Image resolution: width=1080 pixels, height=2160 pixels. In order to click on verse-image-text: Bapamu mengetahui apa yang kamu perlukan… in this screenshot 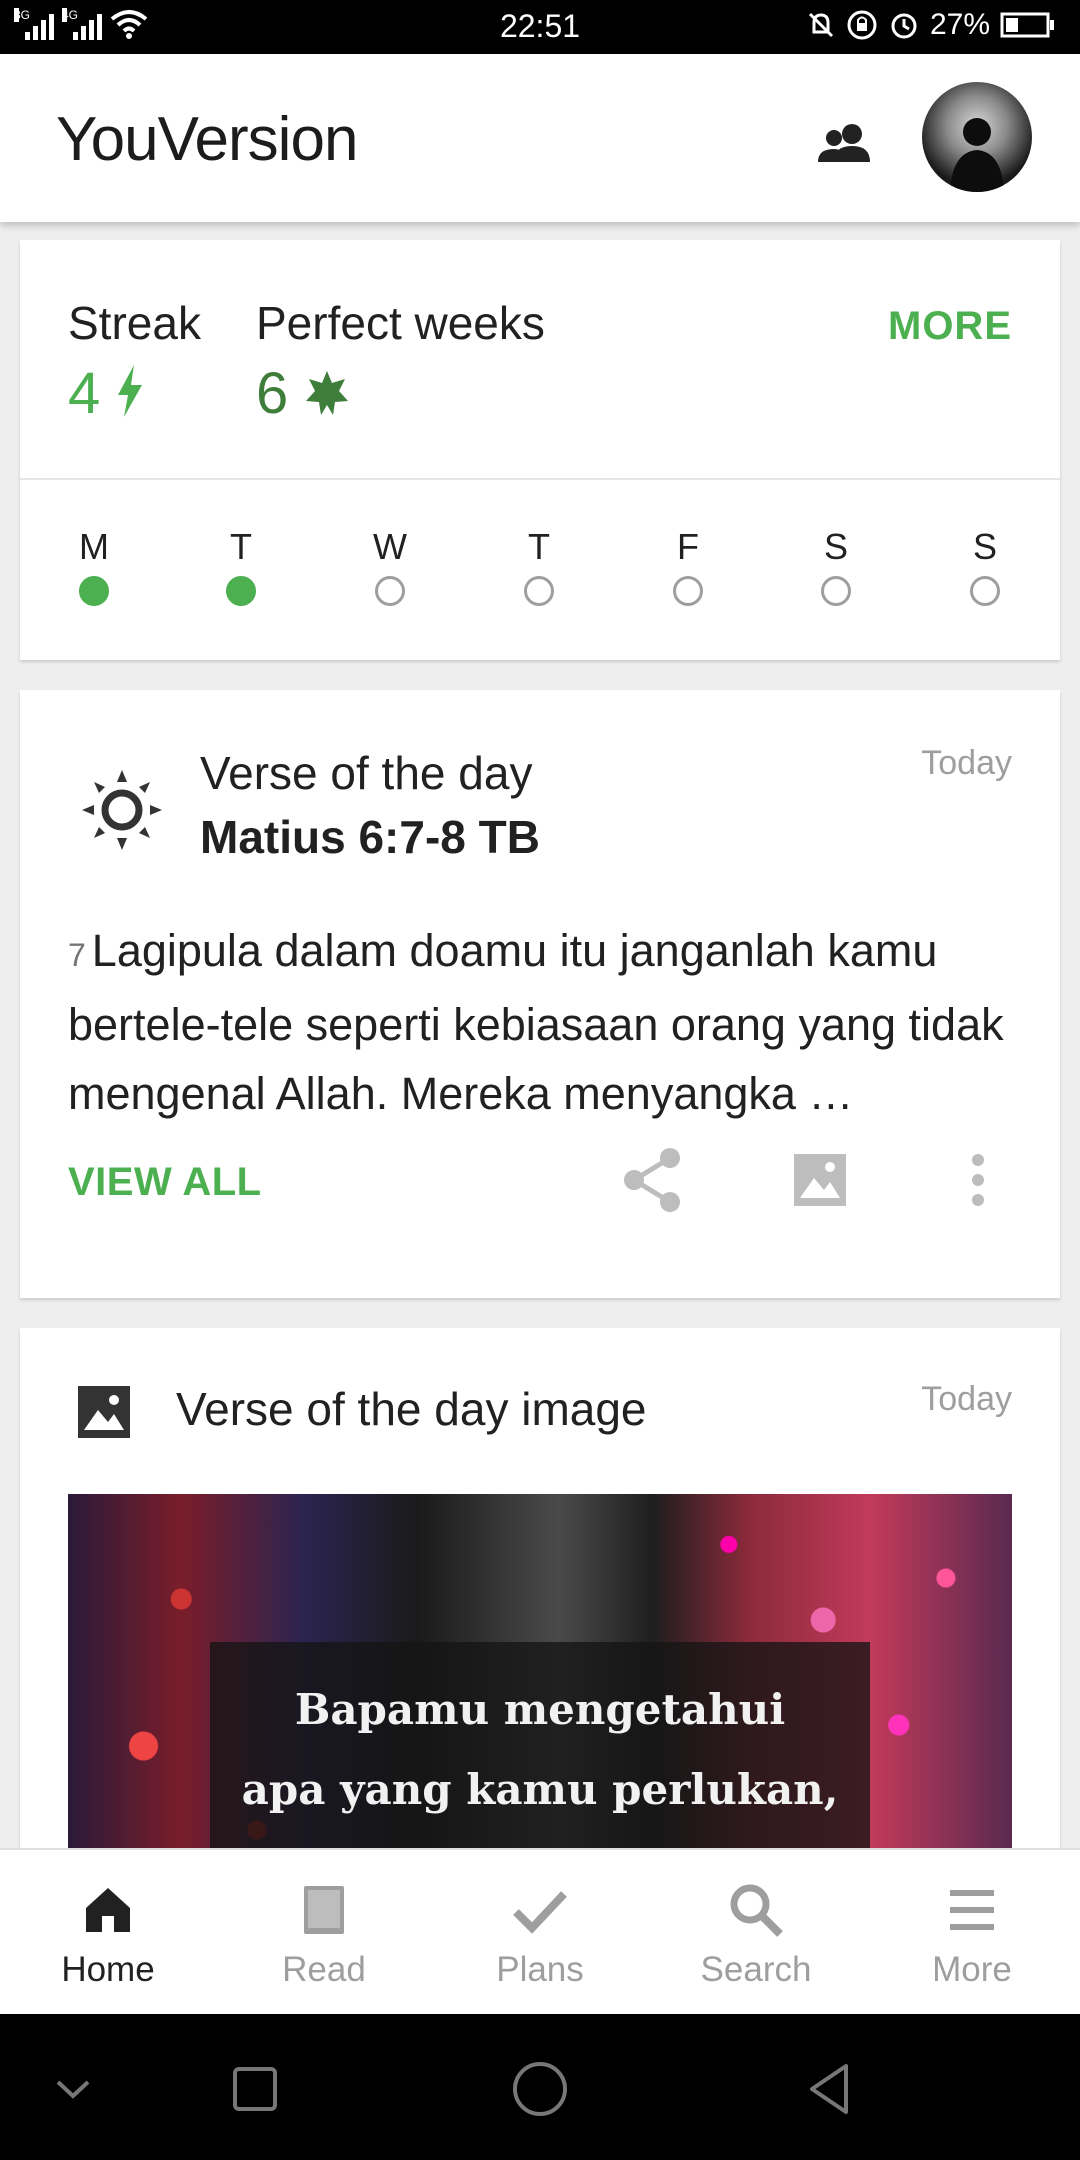, I will do `click(540, 1750)`.